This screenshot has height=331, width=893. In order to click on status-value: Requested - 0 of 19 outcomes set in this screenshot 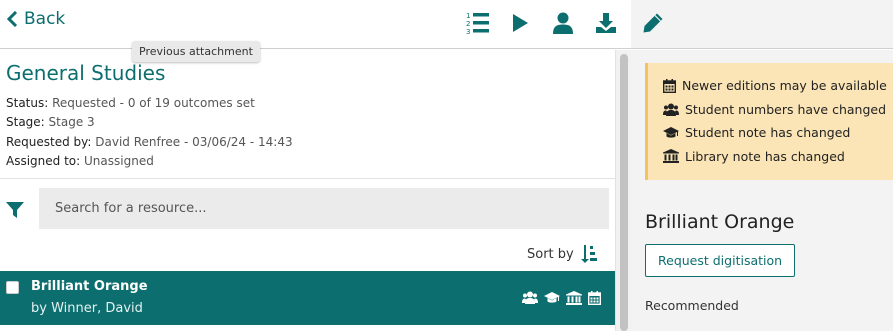, I will do `click(153, 103)`.